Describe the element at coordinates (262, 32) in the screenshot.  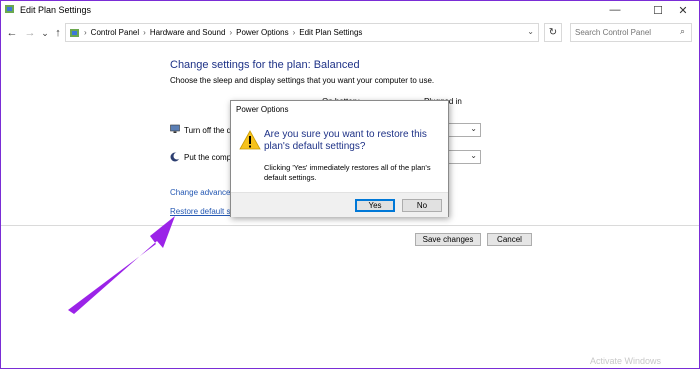
I see `breadcrumb-power-options: Power Options` at that location.